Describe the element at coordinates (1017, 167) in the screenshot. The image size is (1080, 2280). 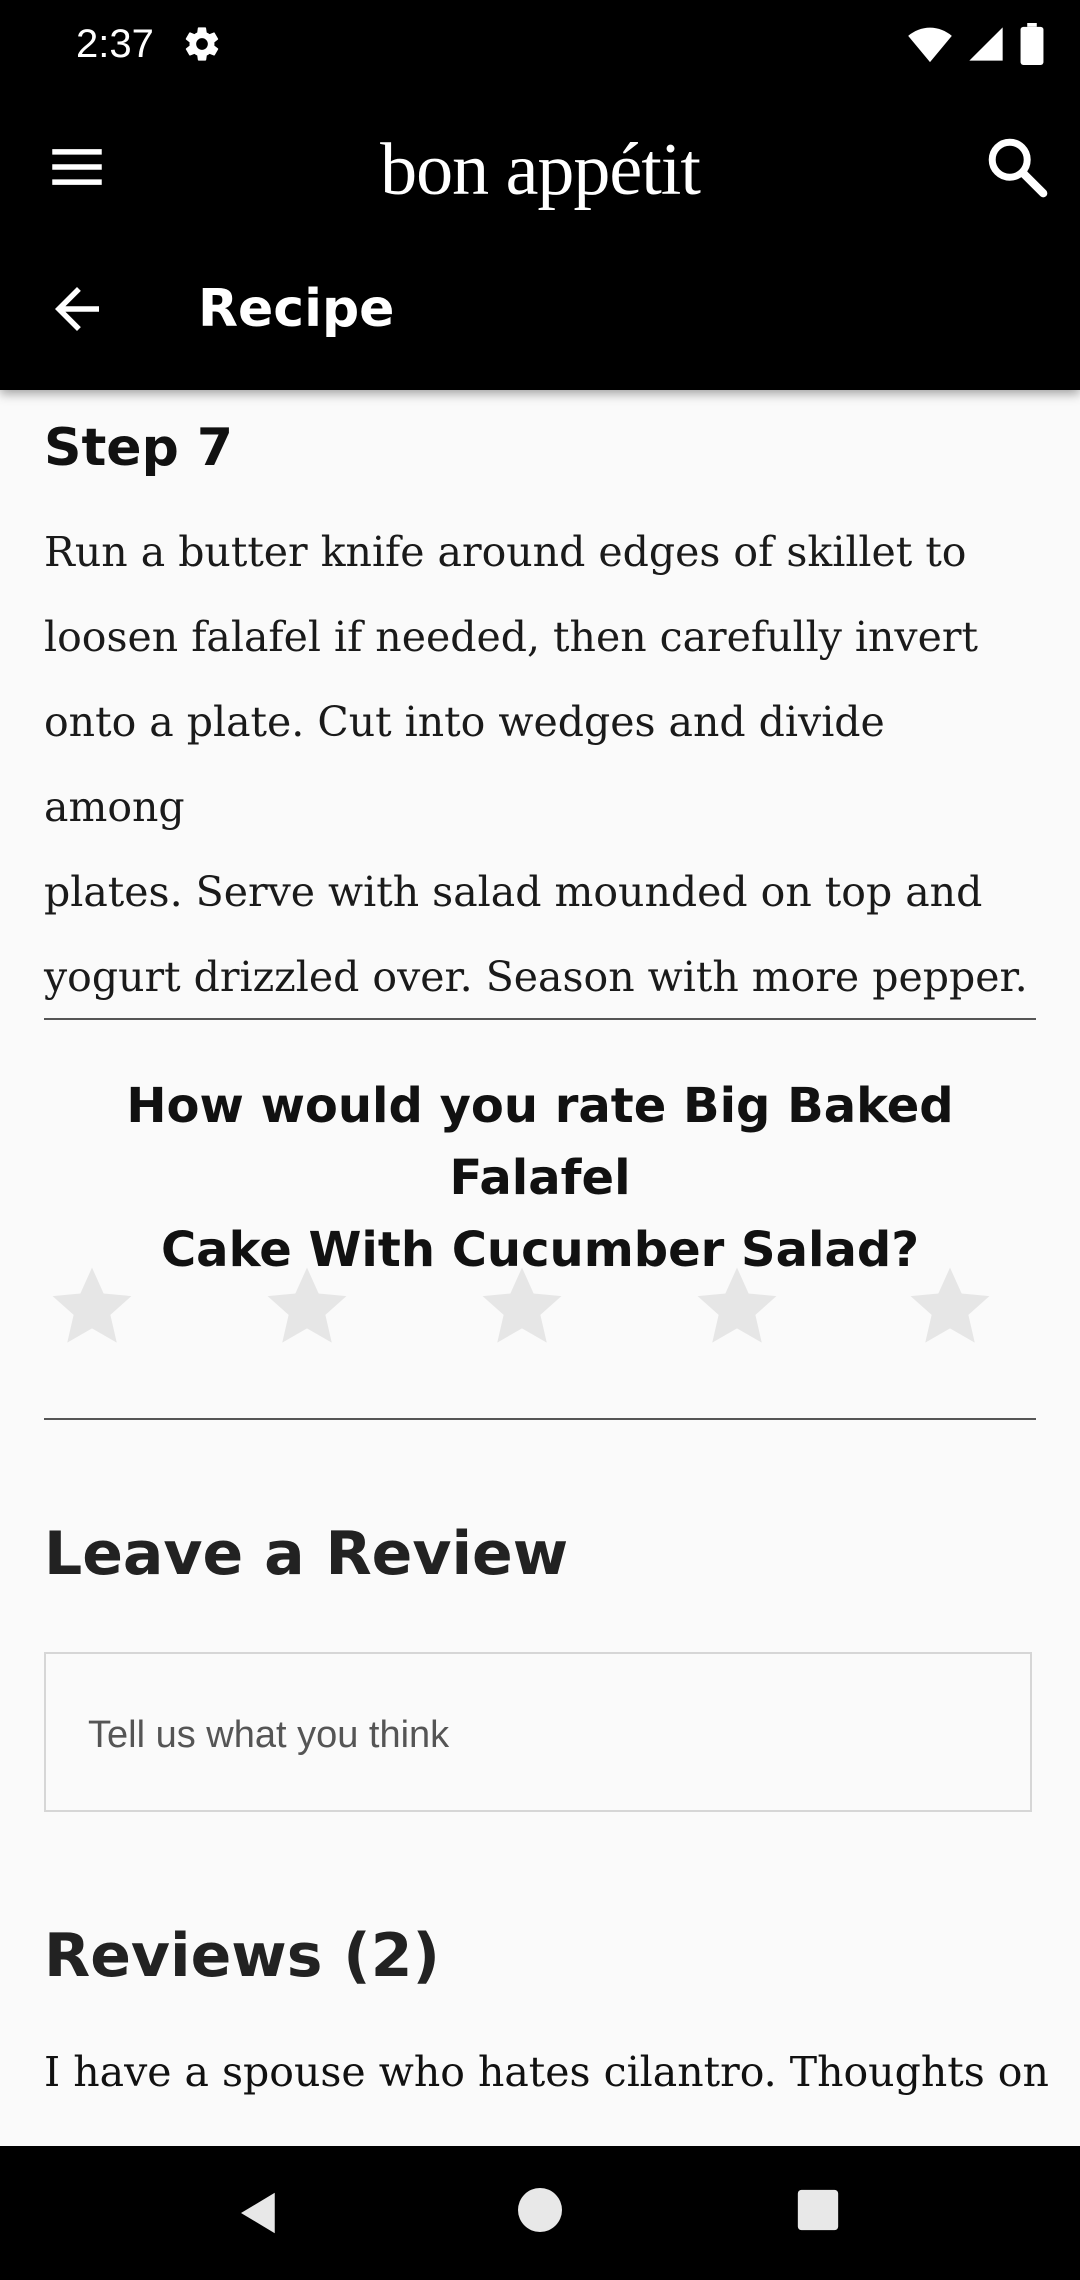
I see `search-icon` at that location.